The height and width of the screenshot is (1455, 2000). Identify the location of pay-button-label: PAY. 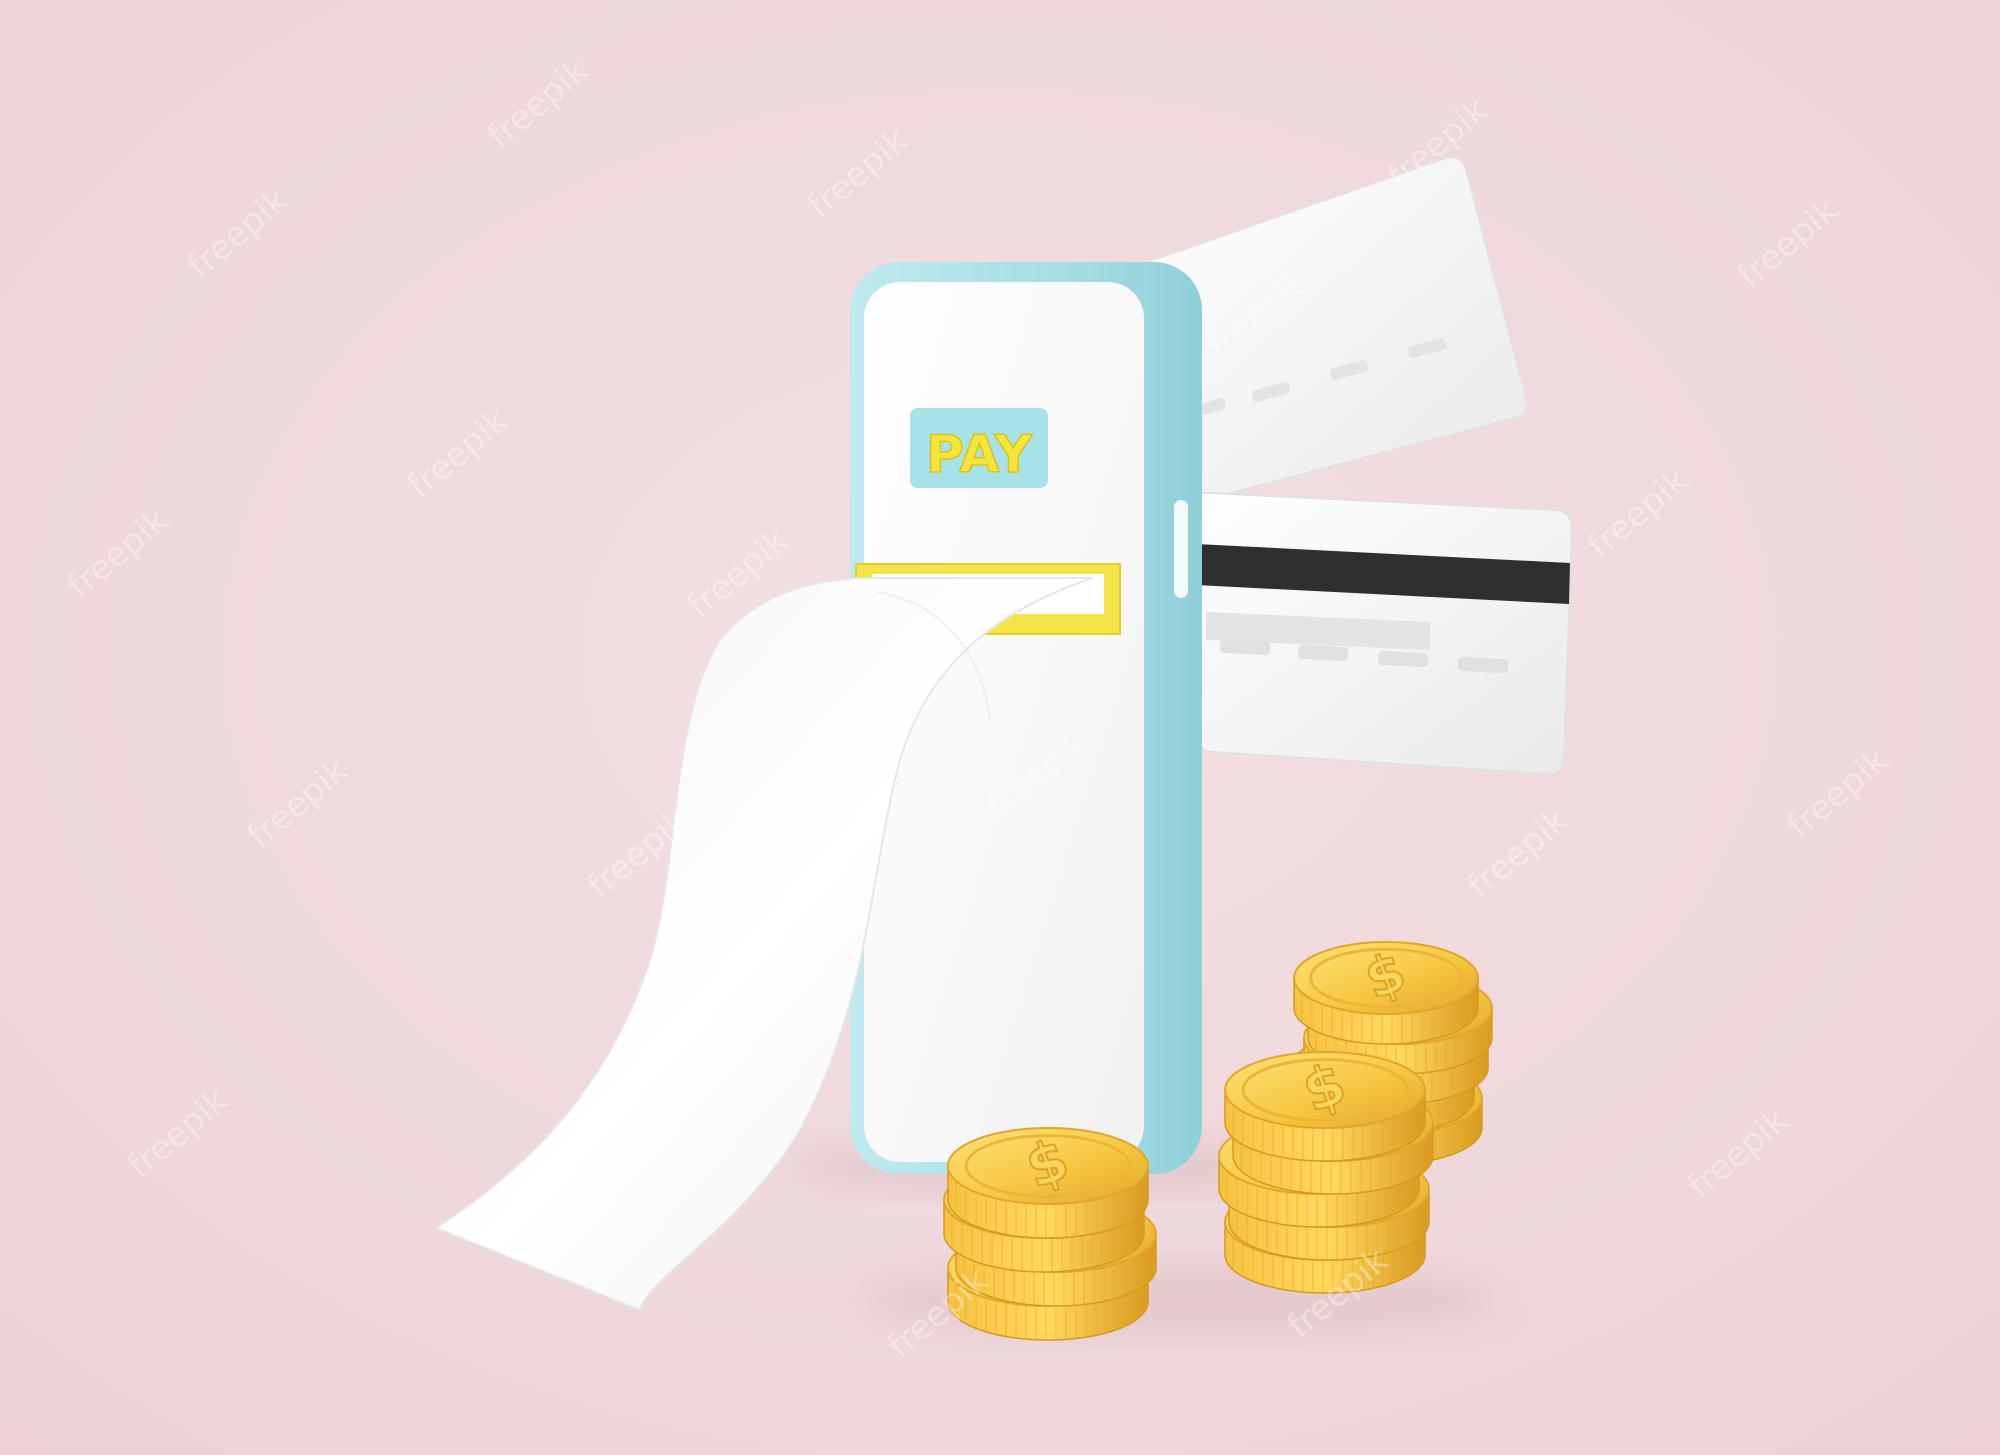
(980, 455).